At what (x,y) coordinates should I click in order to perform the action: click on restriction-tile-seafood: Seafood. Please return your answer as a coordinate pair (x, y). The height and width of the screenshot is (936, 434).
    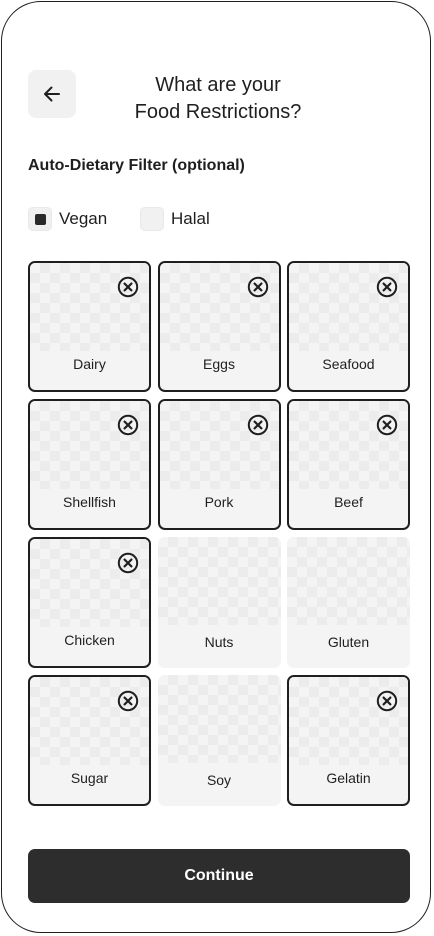
    Looking at the image, I should click on (348, 326).